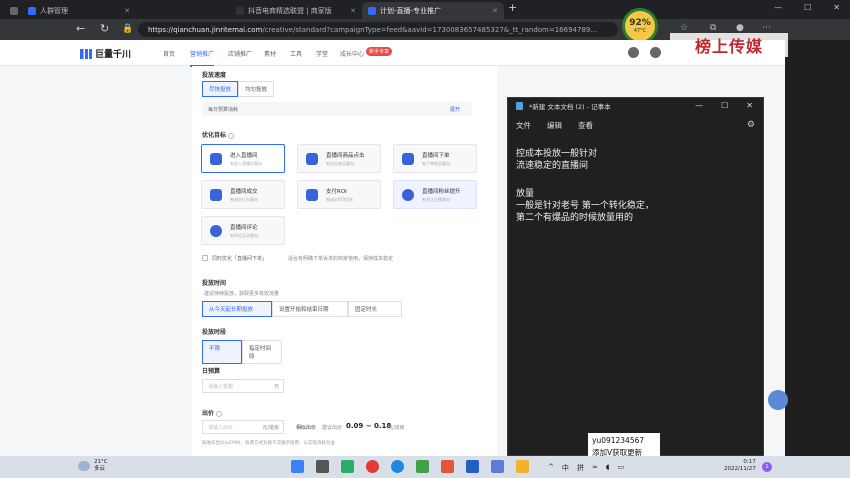 This screenshot has height=478, width=850. What do you see at coordinates (580, 468) in the screenshot?
I see `ime-mode-indicator: 拼` at bounding box center [580, 468].